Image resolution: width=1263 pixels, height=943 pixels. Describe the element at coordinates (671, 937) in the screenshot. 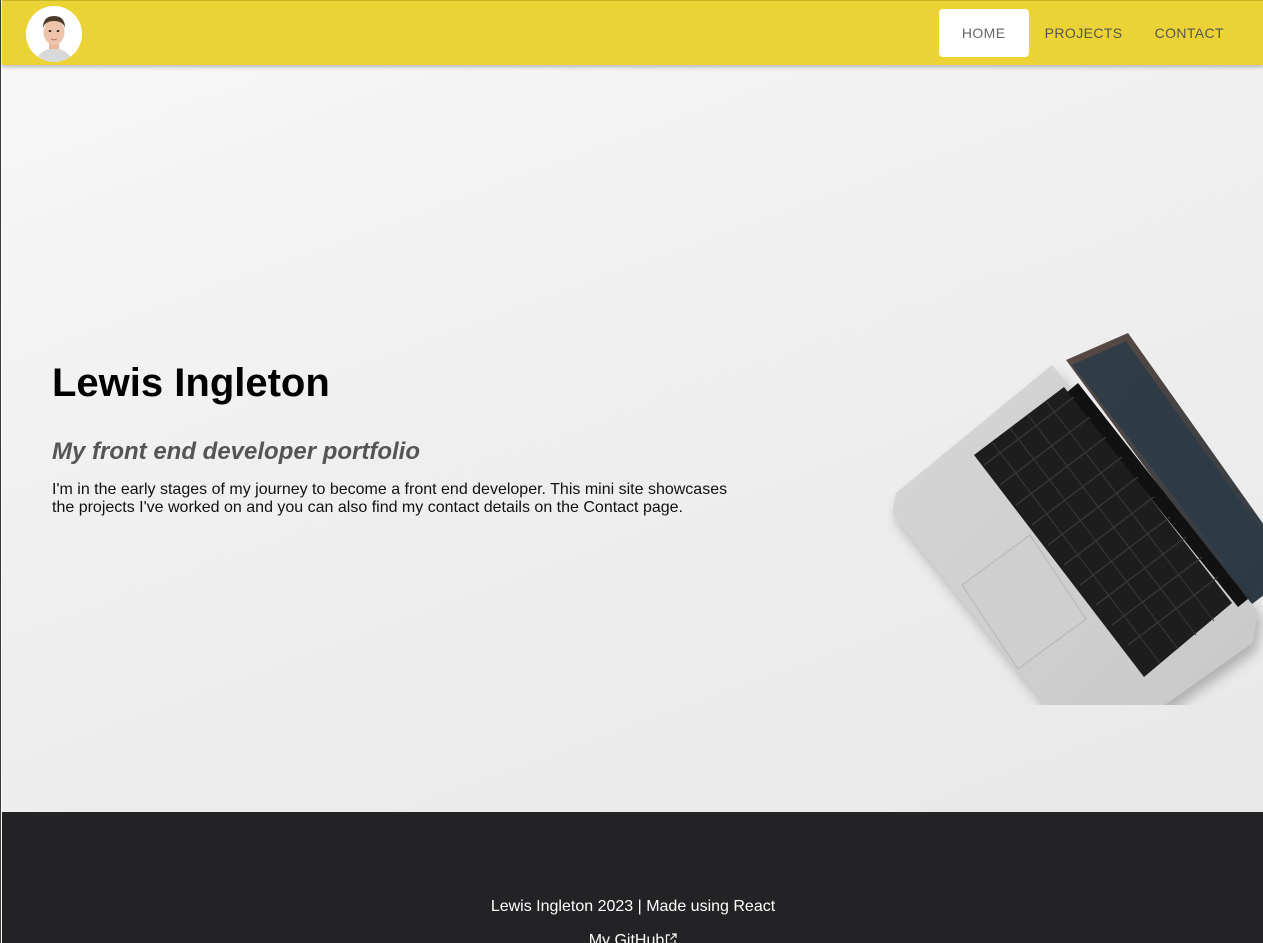

I see `external-link-icon` at that location.